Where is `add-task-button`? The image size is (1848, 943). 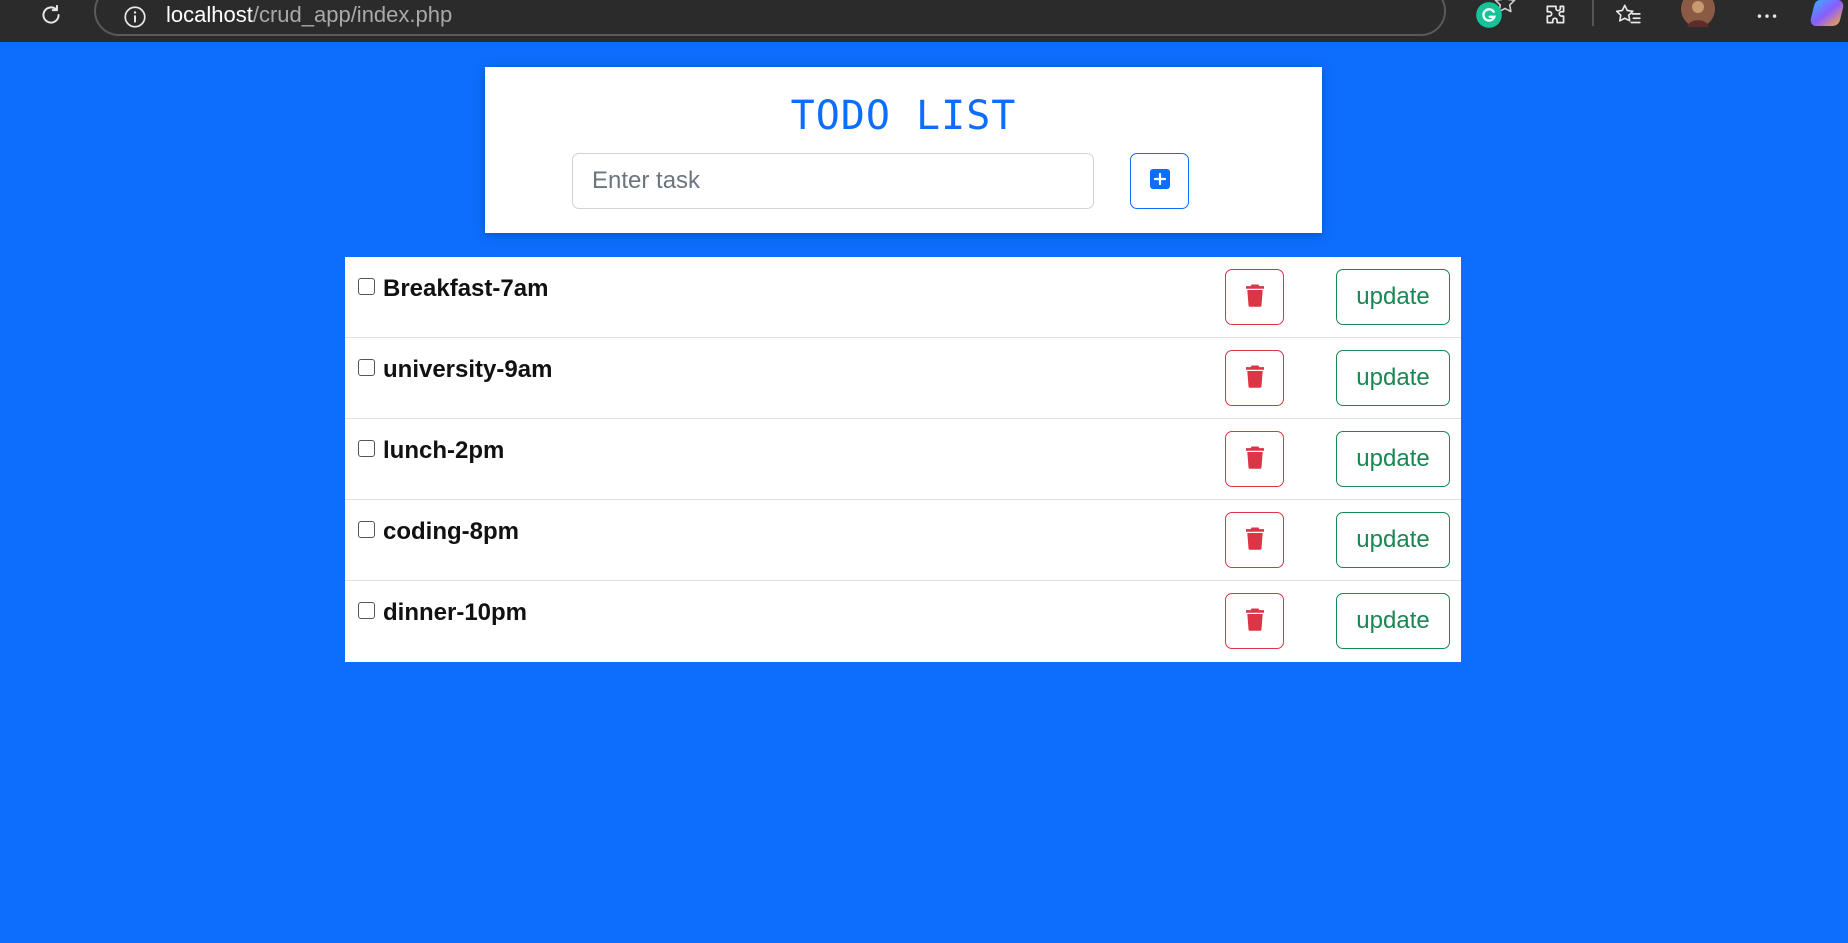
add-task-button is located at coordinates (1159, 181).